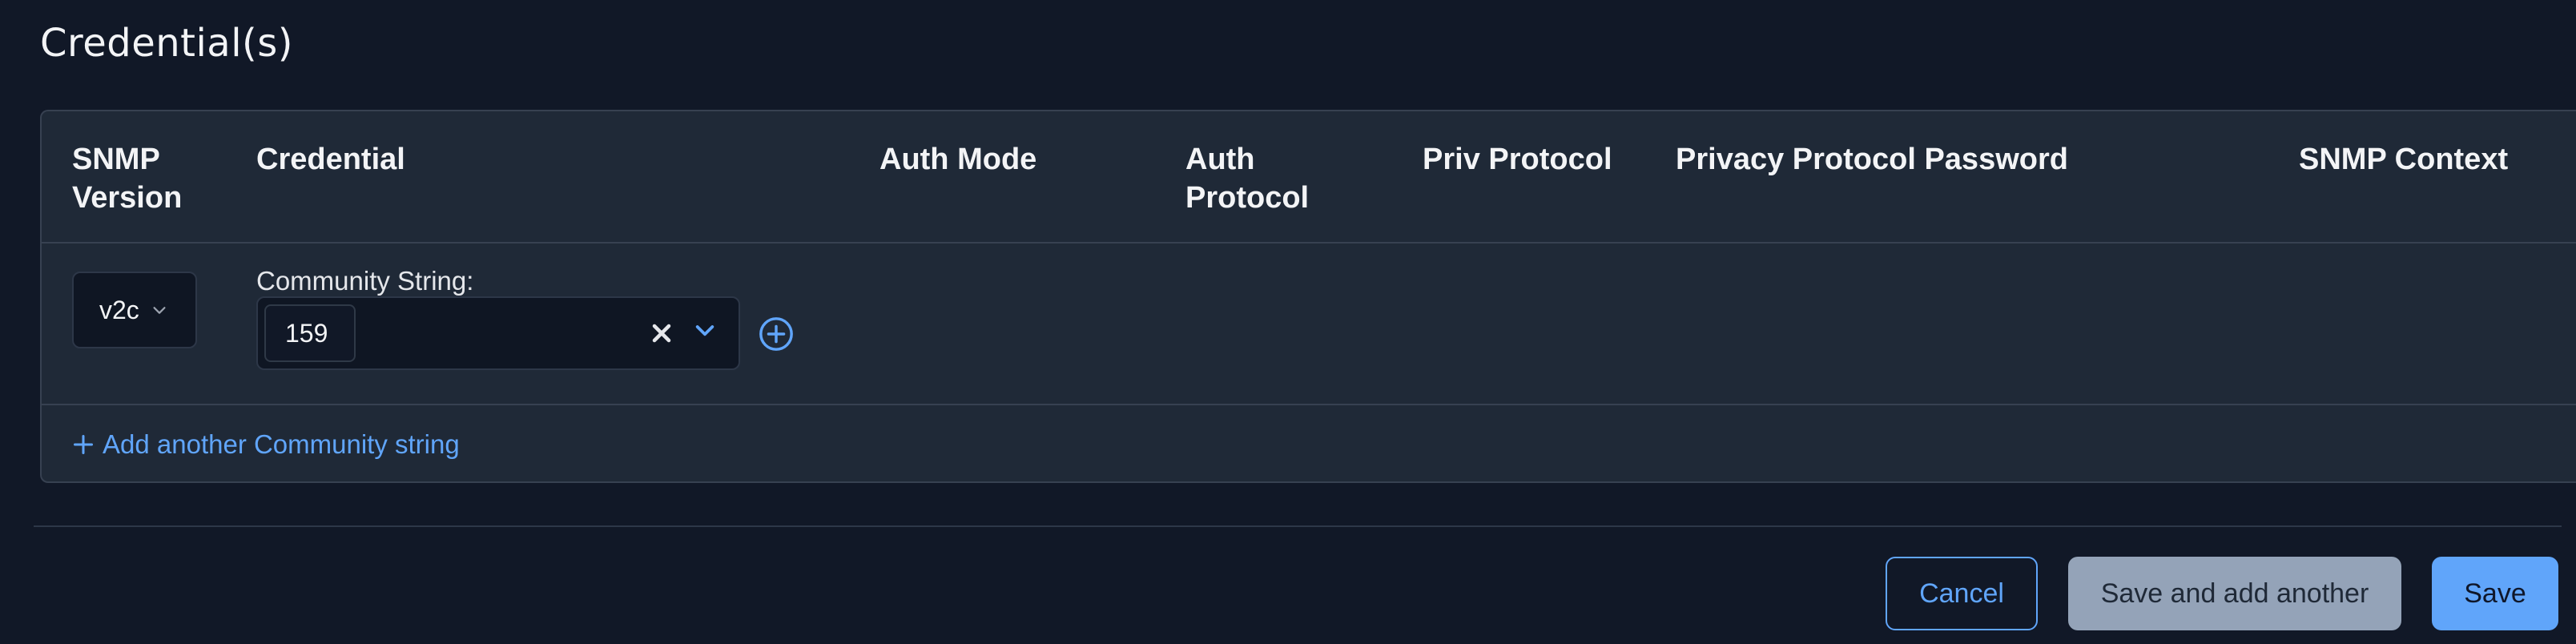  I want to click on snmp-version-value: v2c, so click(119, 309).